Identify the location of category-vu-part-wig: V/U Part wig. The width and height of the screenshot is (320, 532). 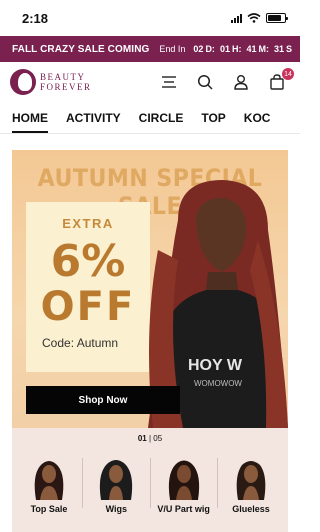
(182, 485).